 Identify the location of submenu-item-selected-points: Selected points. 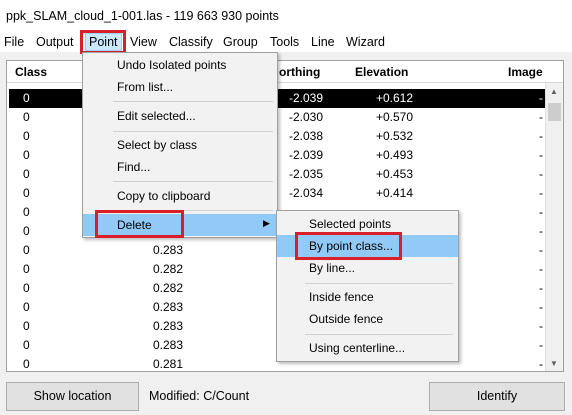
(367, 224).